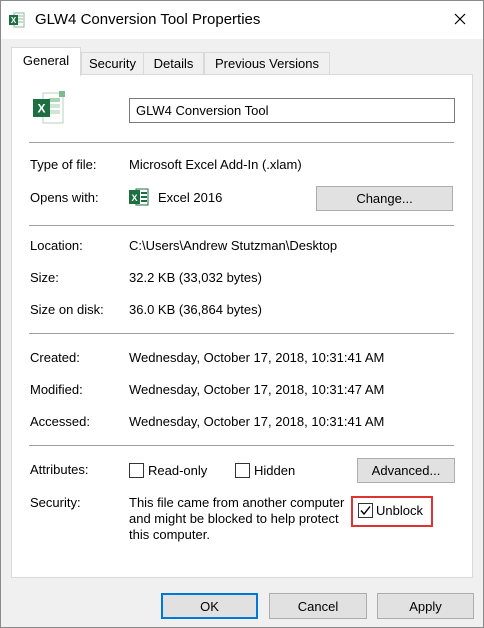  What do you see at coordinates (63, 164) in the screenshot?
I see `type-of-file-label: Type of file:` at bounding box center [63, 164].